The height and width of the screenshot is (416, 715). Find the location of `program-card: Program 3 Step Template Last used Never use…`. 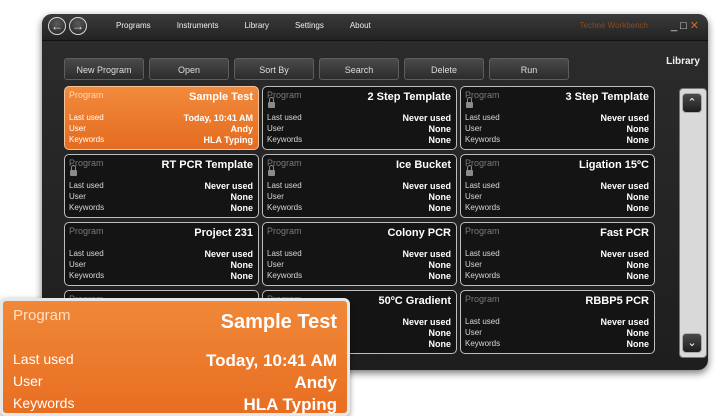

program-card: Program 3 Step Template Last used Never use… is located at coordinates (557, 118).